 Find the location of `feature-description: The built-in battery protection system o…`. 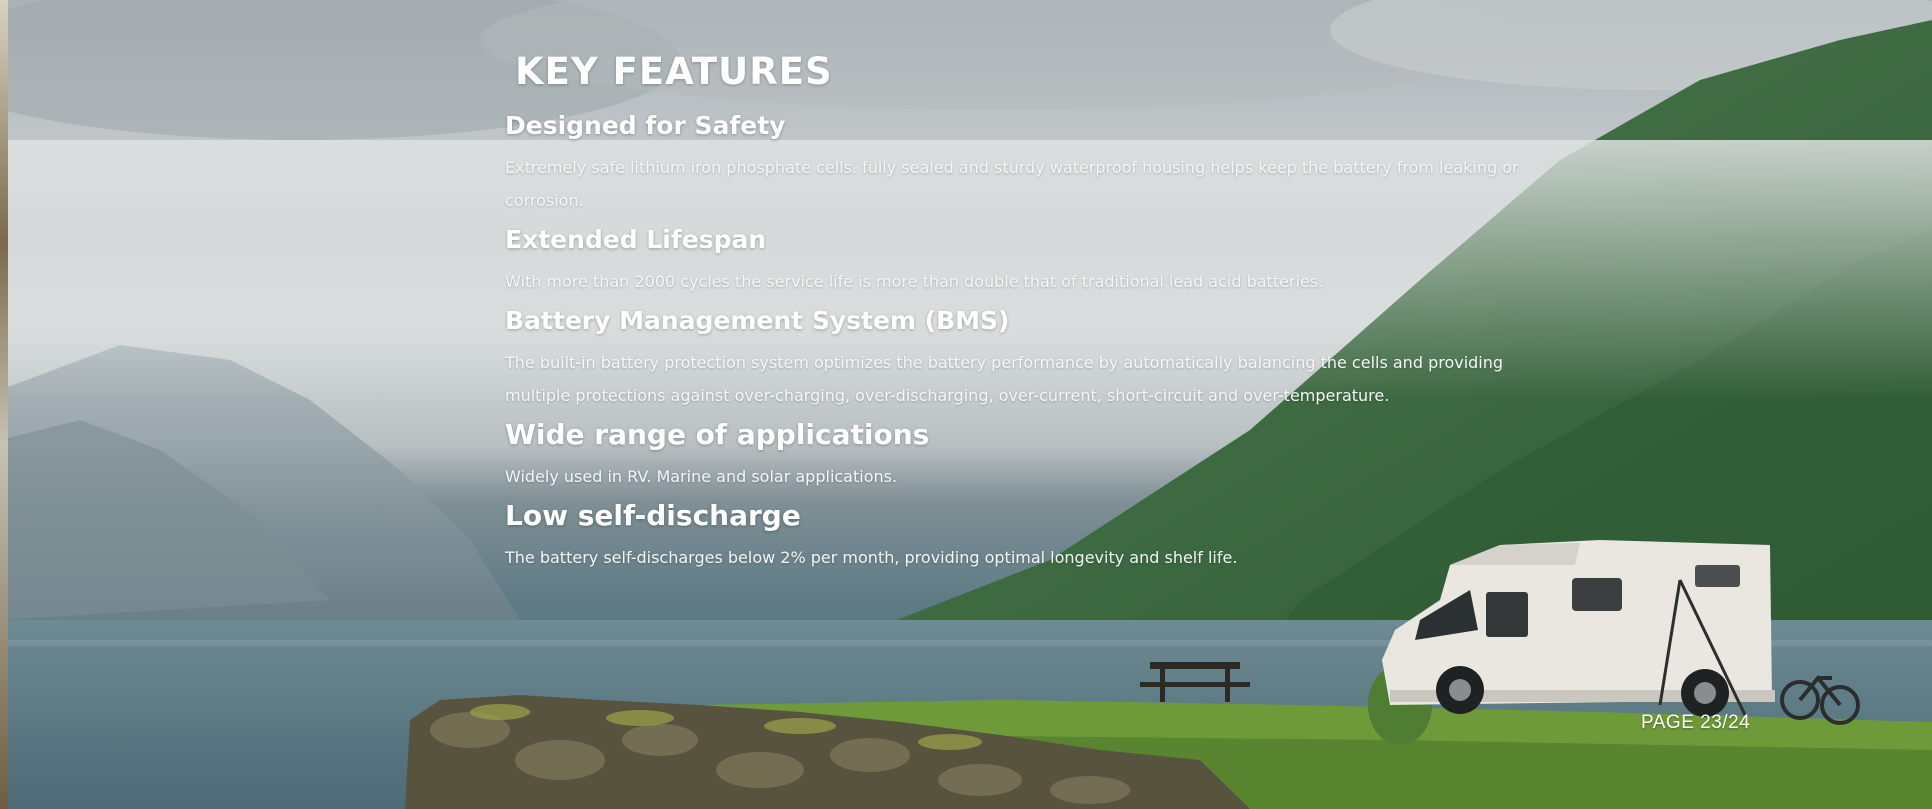

feature-description: The built-in battery protection system o… is located at coordinates (1004, 379).